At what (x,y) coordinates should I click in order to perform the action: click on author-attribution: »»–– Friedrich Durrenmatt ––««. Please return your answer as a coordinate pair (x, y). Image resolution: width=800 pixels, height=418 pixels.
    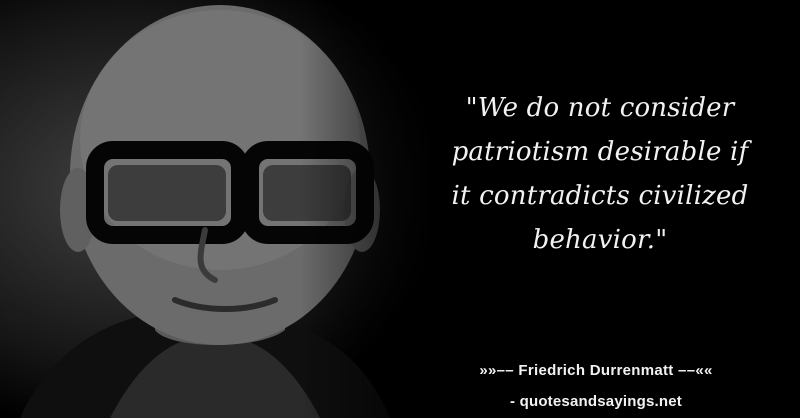
    Looking at the image, I should click on (596, 370).